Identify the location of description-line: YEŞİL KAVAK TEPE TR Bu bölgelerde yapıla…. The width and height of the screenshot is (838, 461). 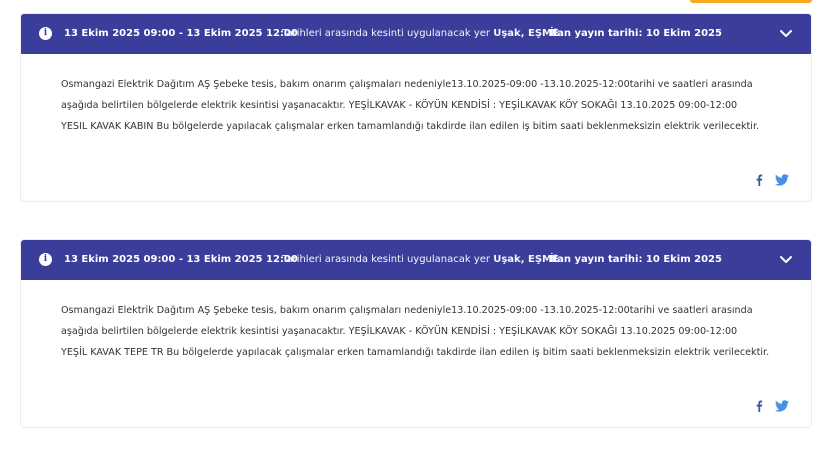
(415, 352).